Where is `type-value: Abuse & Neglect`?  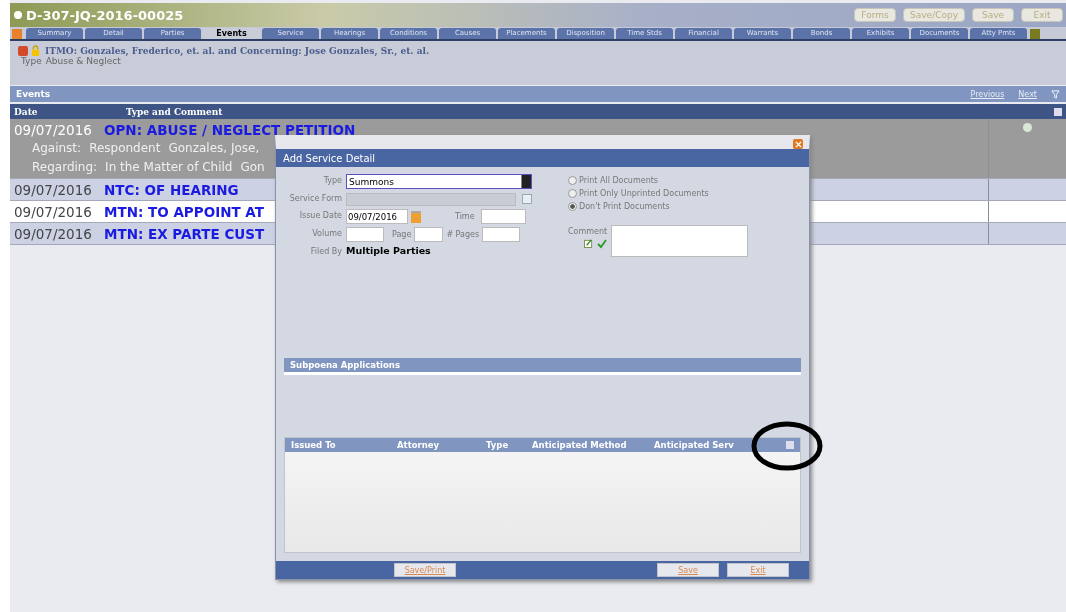 type-value: Abuse & Neglect is located at coordinates (83, 61).